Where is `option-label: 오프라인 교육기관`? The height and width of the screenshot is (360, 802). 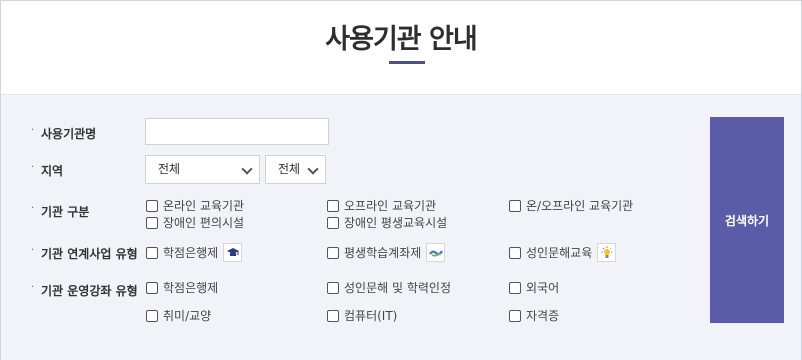
option-label: 오프라인 교육기관 is located at coordinates (390, 206).